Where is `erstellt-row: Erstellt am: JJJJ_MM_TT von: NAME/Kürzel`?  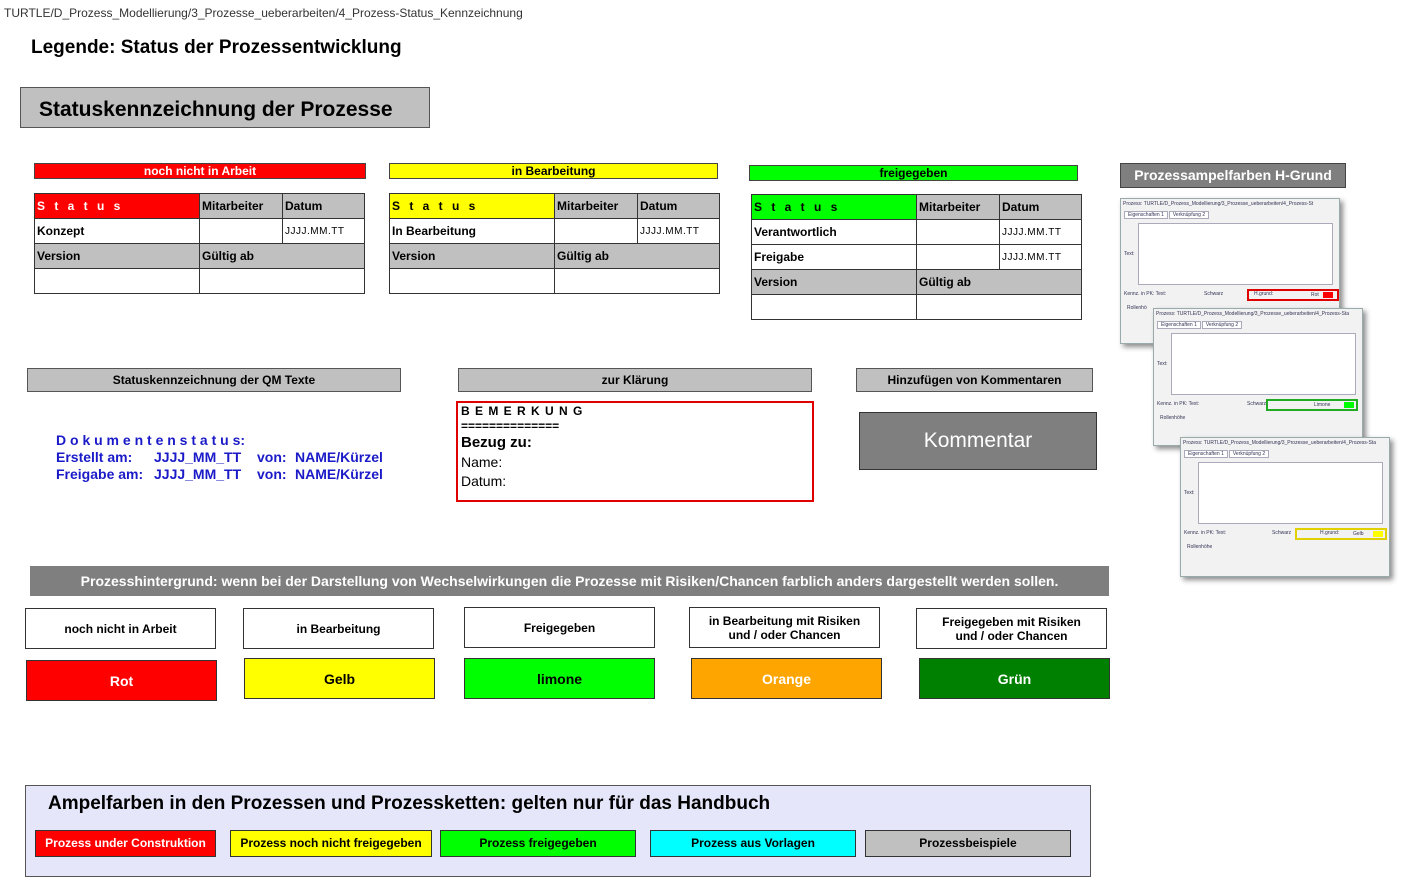 erstellt-row: Erstellt am: JJJJ_MM_TT von: NAME/Kürzel is located at coordinates (219, 457).